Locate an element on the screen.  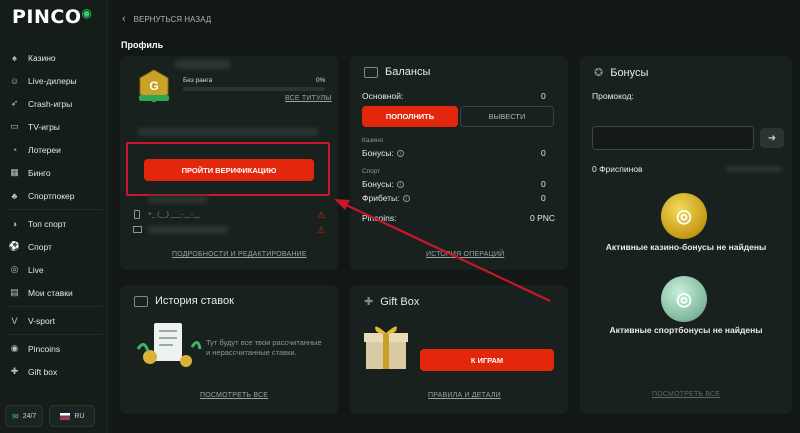
annotation-arrow is located at coordinates (442, 250).